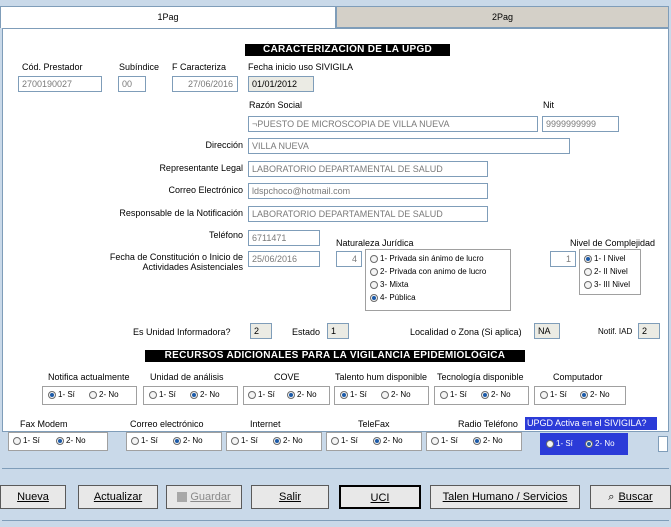 The width and height of the screenshot is (671, 527). I want to click on talen-humano-button: Talen Humano / Servicios, so click(505, 497).